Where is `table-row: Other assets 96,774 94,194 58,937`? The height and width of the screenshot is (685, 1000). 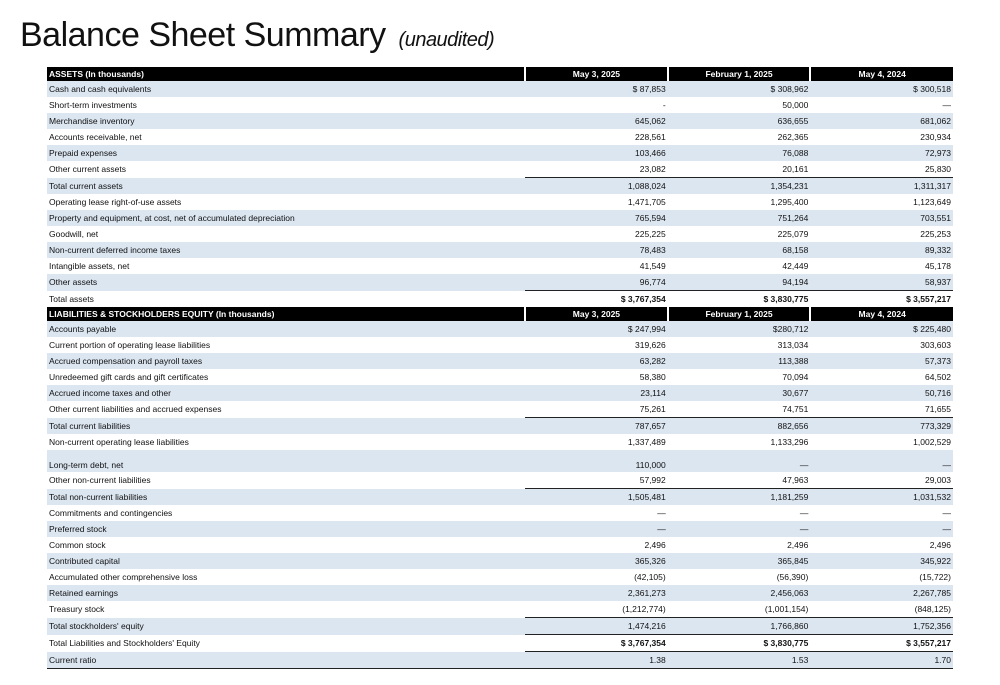
table-row: Other assets 96,774 94,194 58,937 is located at coordinates (500, 282).